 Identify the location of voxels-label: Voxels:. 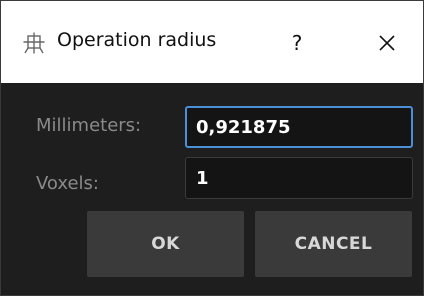
(67, 183).